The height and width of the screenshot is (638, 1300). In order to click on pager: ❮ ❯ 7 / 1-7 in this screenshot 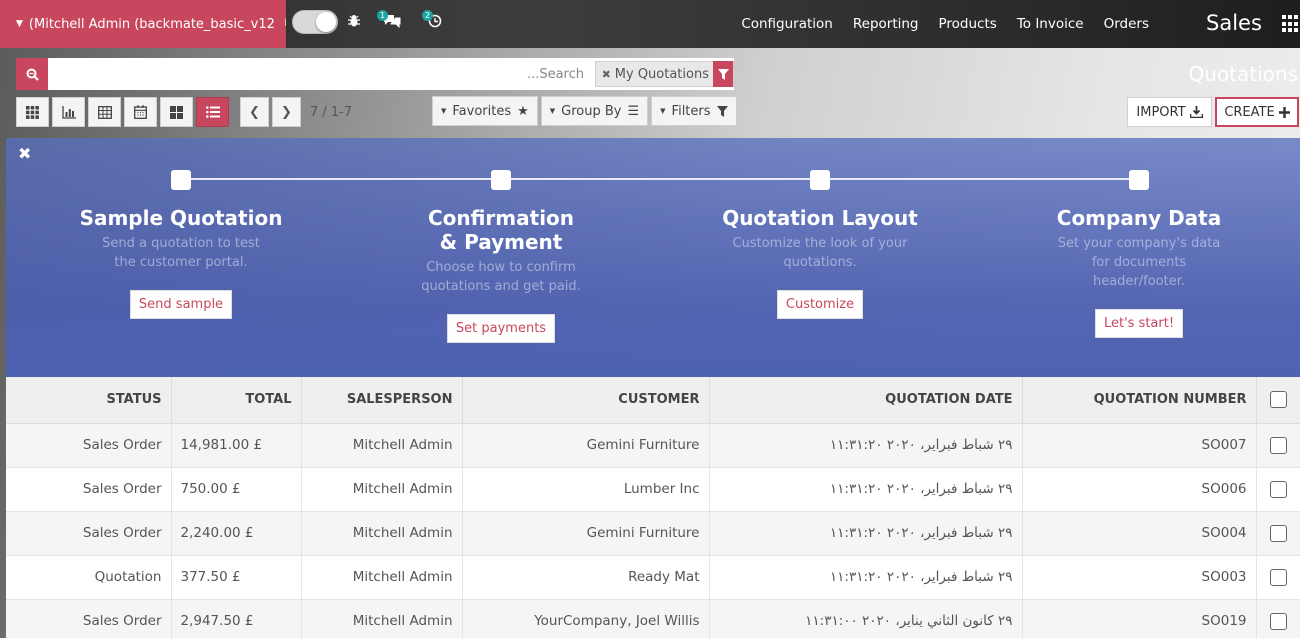, I will do `click(296, 112)`.